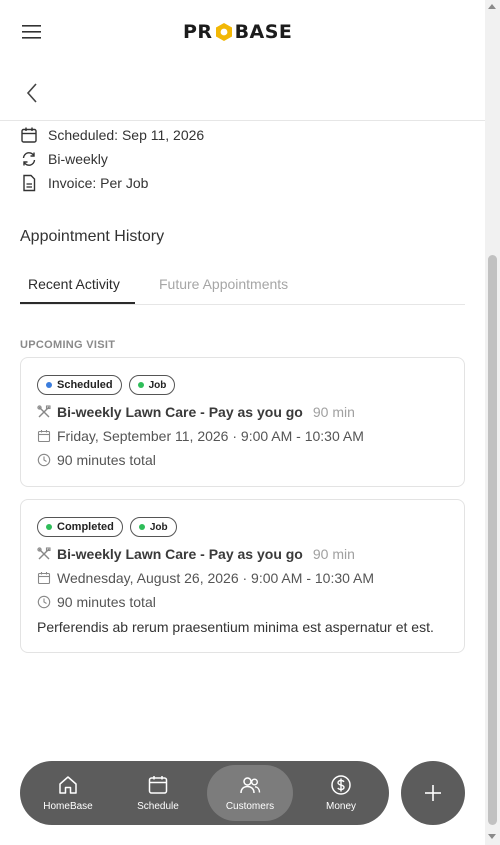 The width and height of the screenshot is (500, 845). I want to click on scroll-down-arrow, so click(492, 836).